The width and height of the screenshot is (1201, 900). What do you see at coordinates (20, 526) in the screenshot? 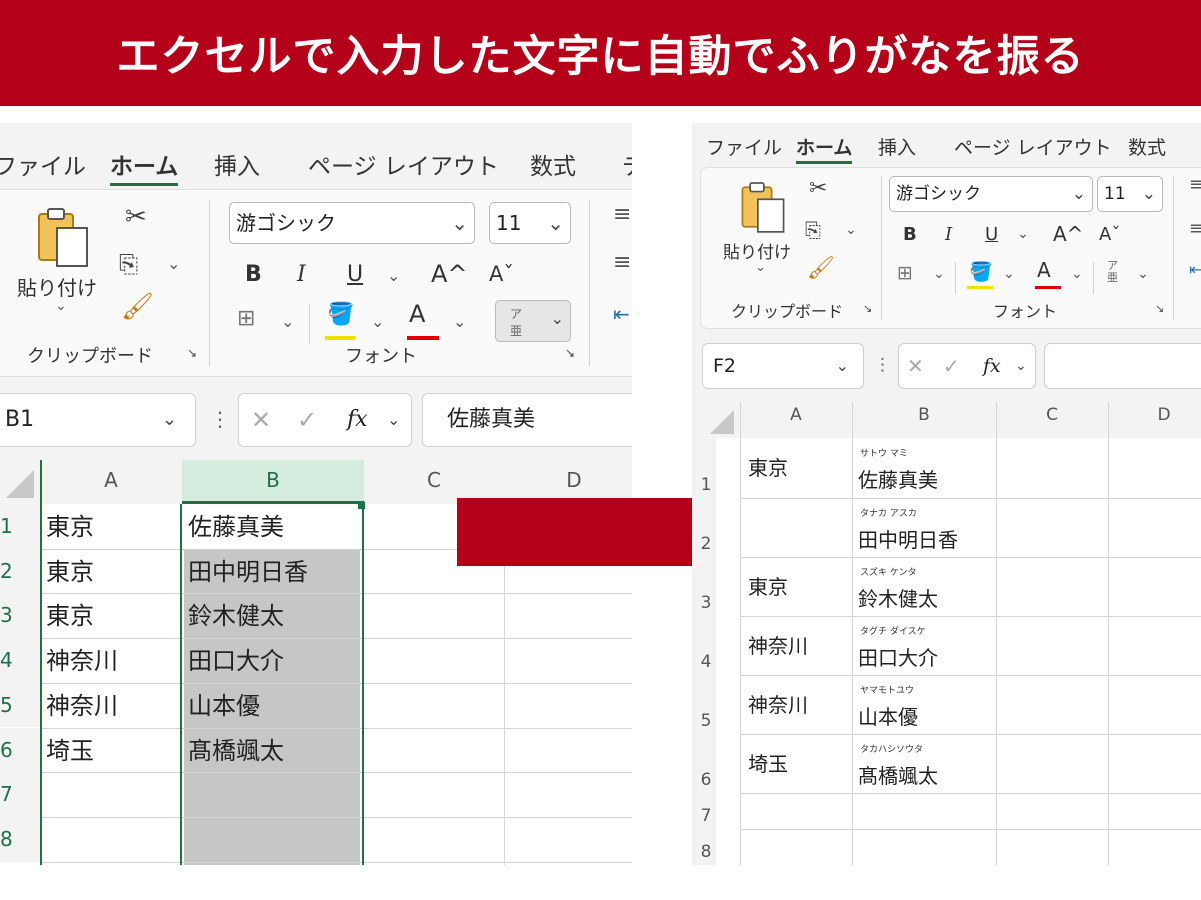
I see `row-header: 1` at bounding box center [20, 526].